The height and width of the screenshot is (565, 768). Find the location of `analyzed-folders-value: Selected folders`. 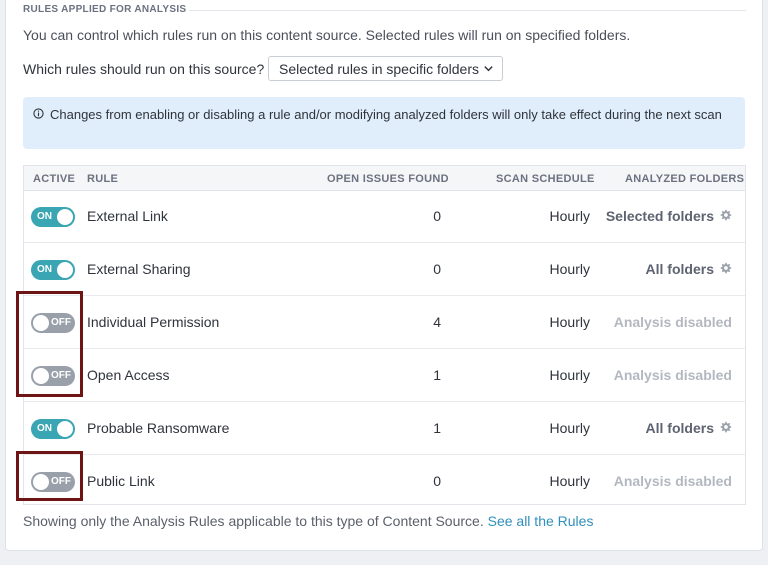

analyzed-folders-value: Selected folders is located at coordinates (659, 216).